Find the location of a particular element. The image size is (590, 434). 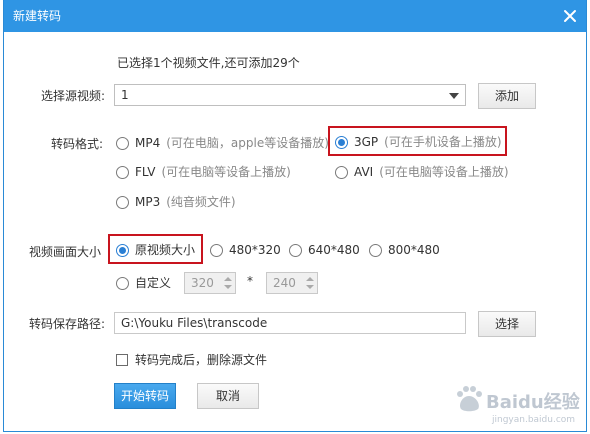

format-label: 转码格式: is located at coordinates (77, 144).